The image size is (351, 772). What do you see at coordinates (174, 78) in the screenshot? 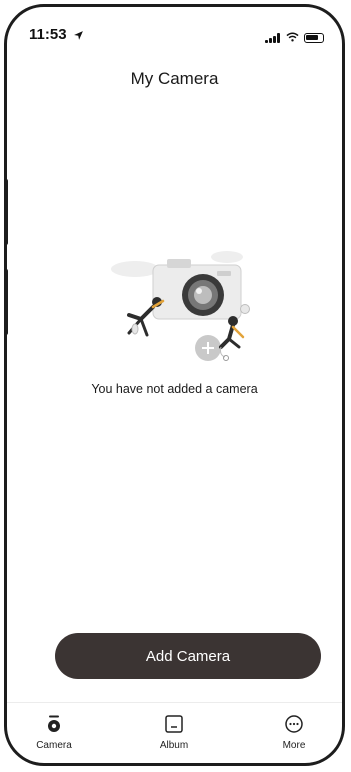
I see `page-title: My Camera` at bounding box center [174, 78].